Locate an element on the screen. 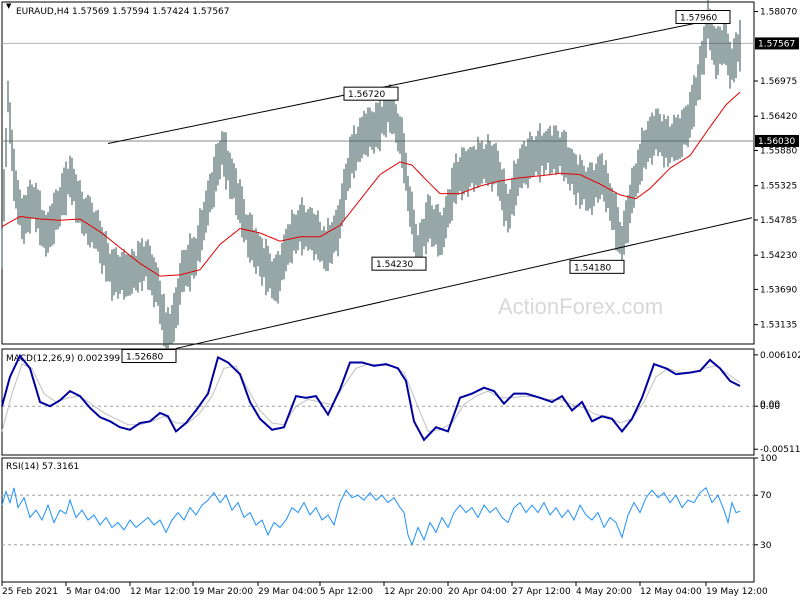 The image size is (800, 600). watermark: ActionForex.com is located at coordinates (580, 306).